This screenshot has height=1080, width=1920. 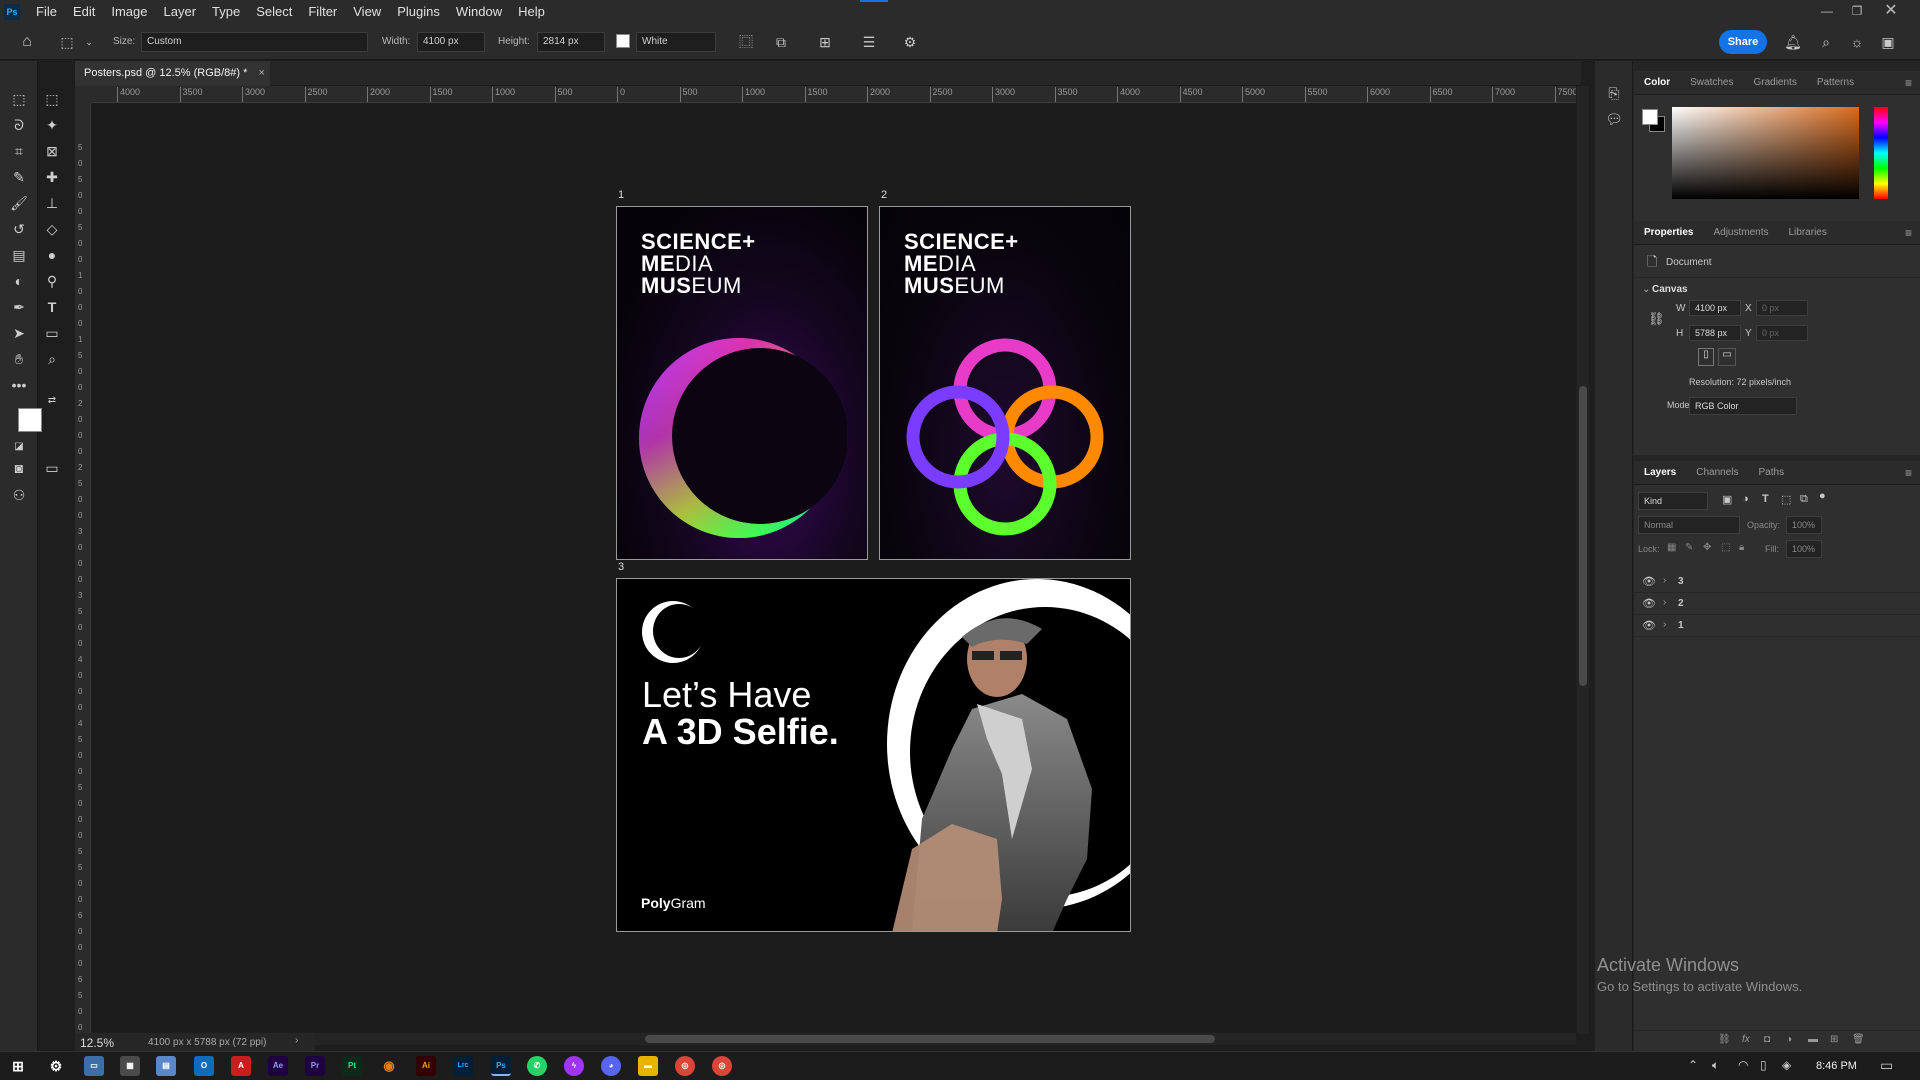 I want to click on new-layer-icon: ⊞, so click(x=1834, y=1039).